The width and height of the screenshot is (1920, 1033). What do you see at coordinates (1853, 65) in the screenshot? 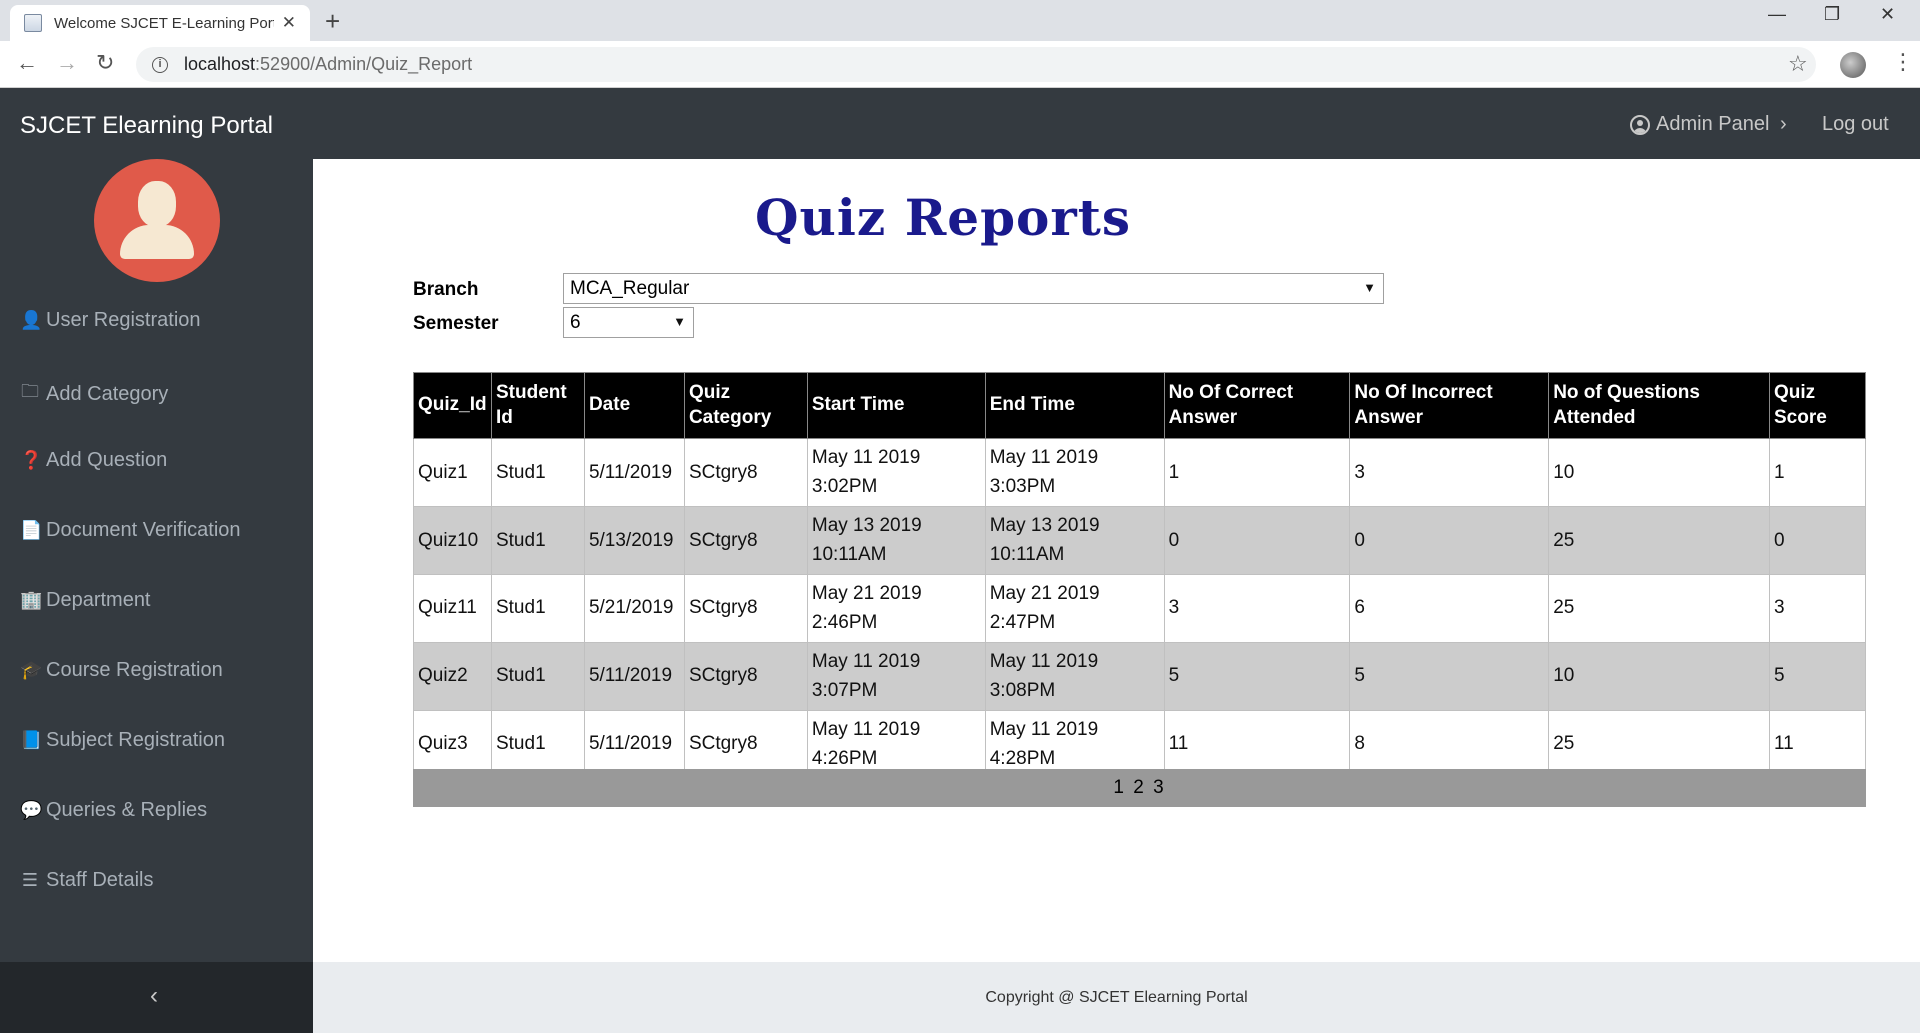
I see `profile-avatar` at bounding box center [1853, 65].